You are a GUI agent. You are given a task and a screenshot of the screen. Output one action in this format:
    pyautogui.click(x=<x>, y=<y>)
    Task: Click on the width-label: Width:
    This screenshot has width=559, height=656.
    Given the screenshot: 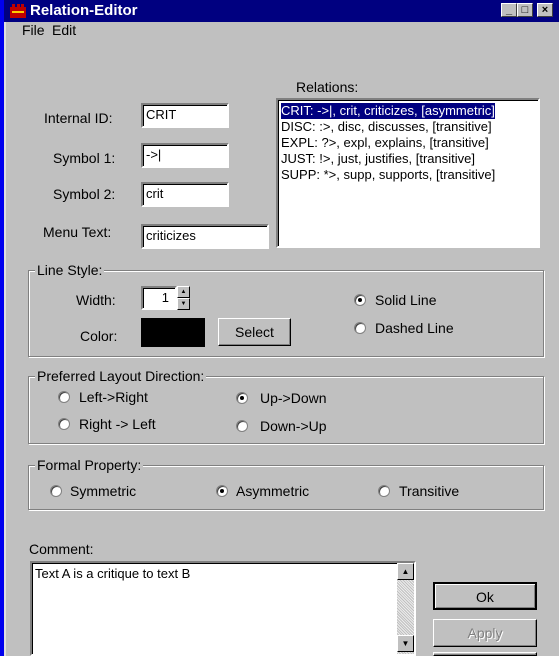 What is the action you would take?
    pyautogui.click(x=96, y=300)
    